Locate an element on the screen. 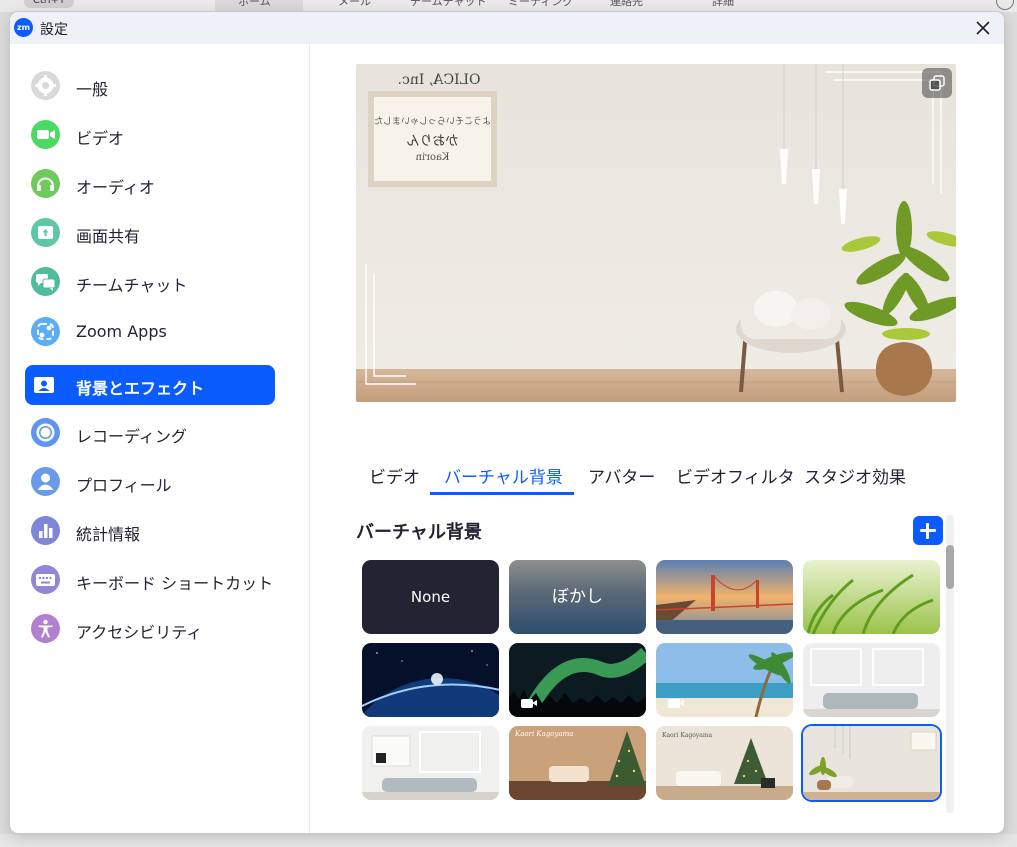 This screenshot has height=847, width=1017. background-thumb-olica-room is located at coordinates (871, 763).